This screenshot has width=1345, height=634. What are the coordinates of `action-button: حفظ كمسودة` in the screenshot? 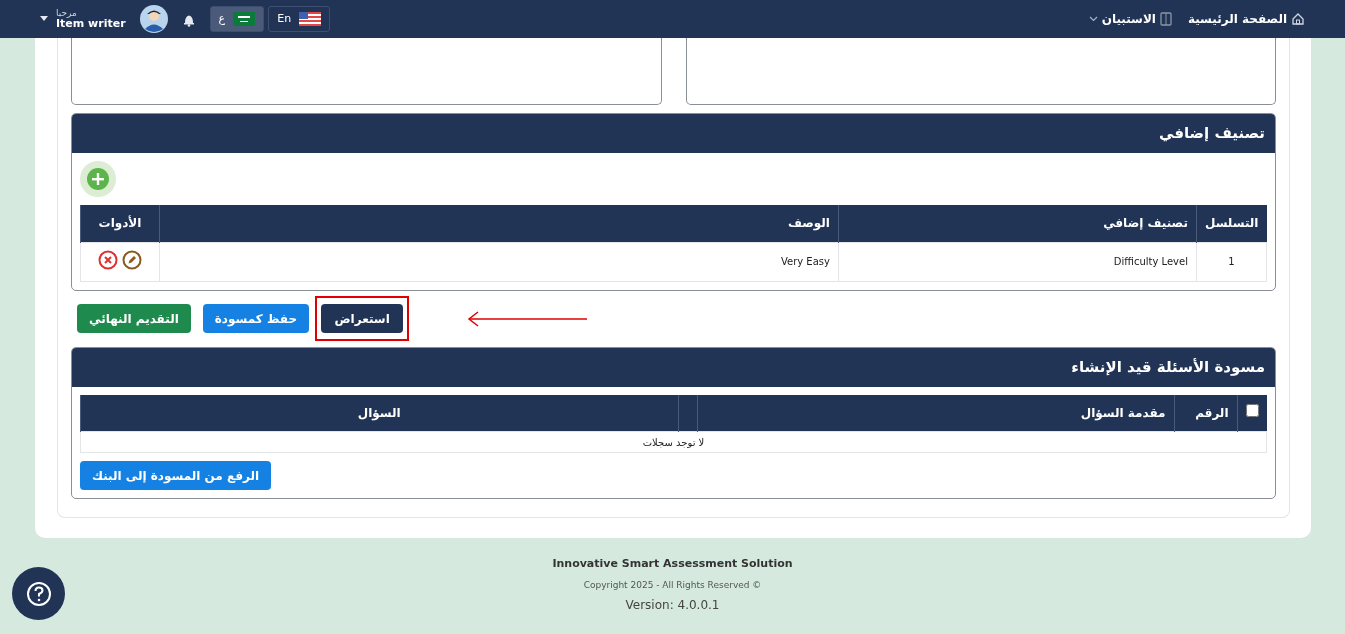 It's located at (256, 318).